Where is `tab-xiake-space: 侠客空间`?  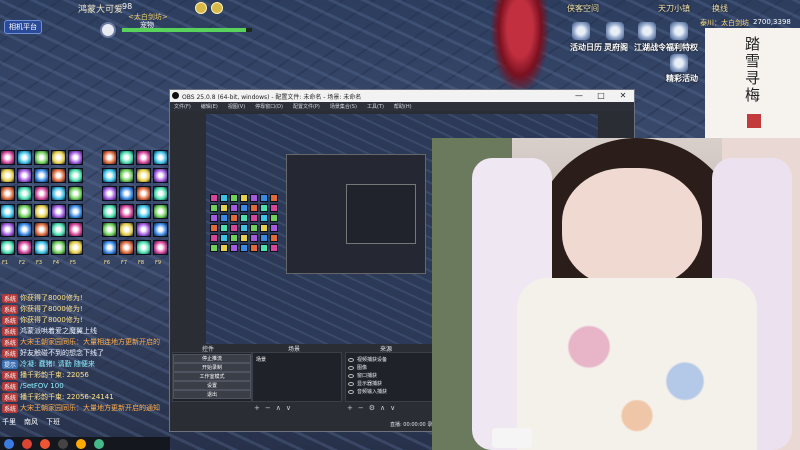 tab-xiake-space: 侠客空间 is located at coordinates (583, 8).